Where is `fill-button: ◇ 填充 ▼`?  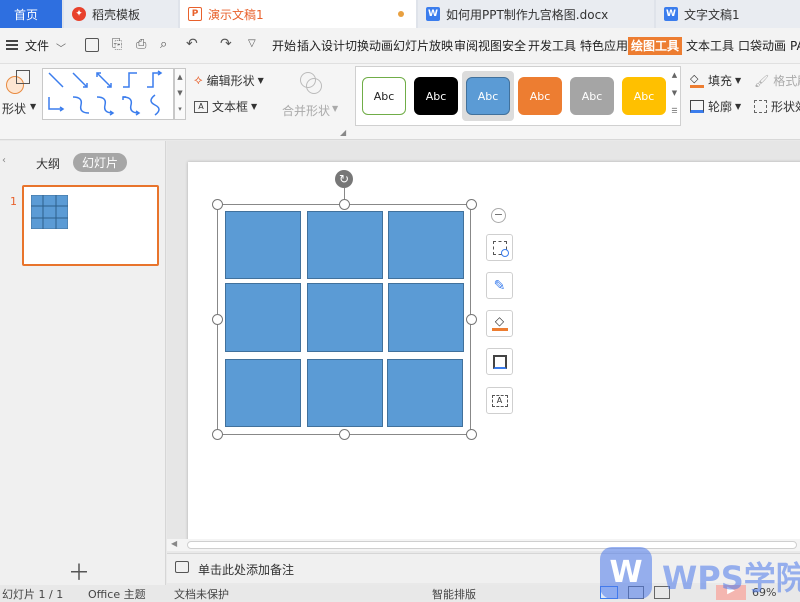
fill-button: ◇ 填充 ▼ is located at coordinates (715, 80).